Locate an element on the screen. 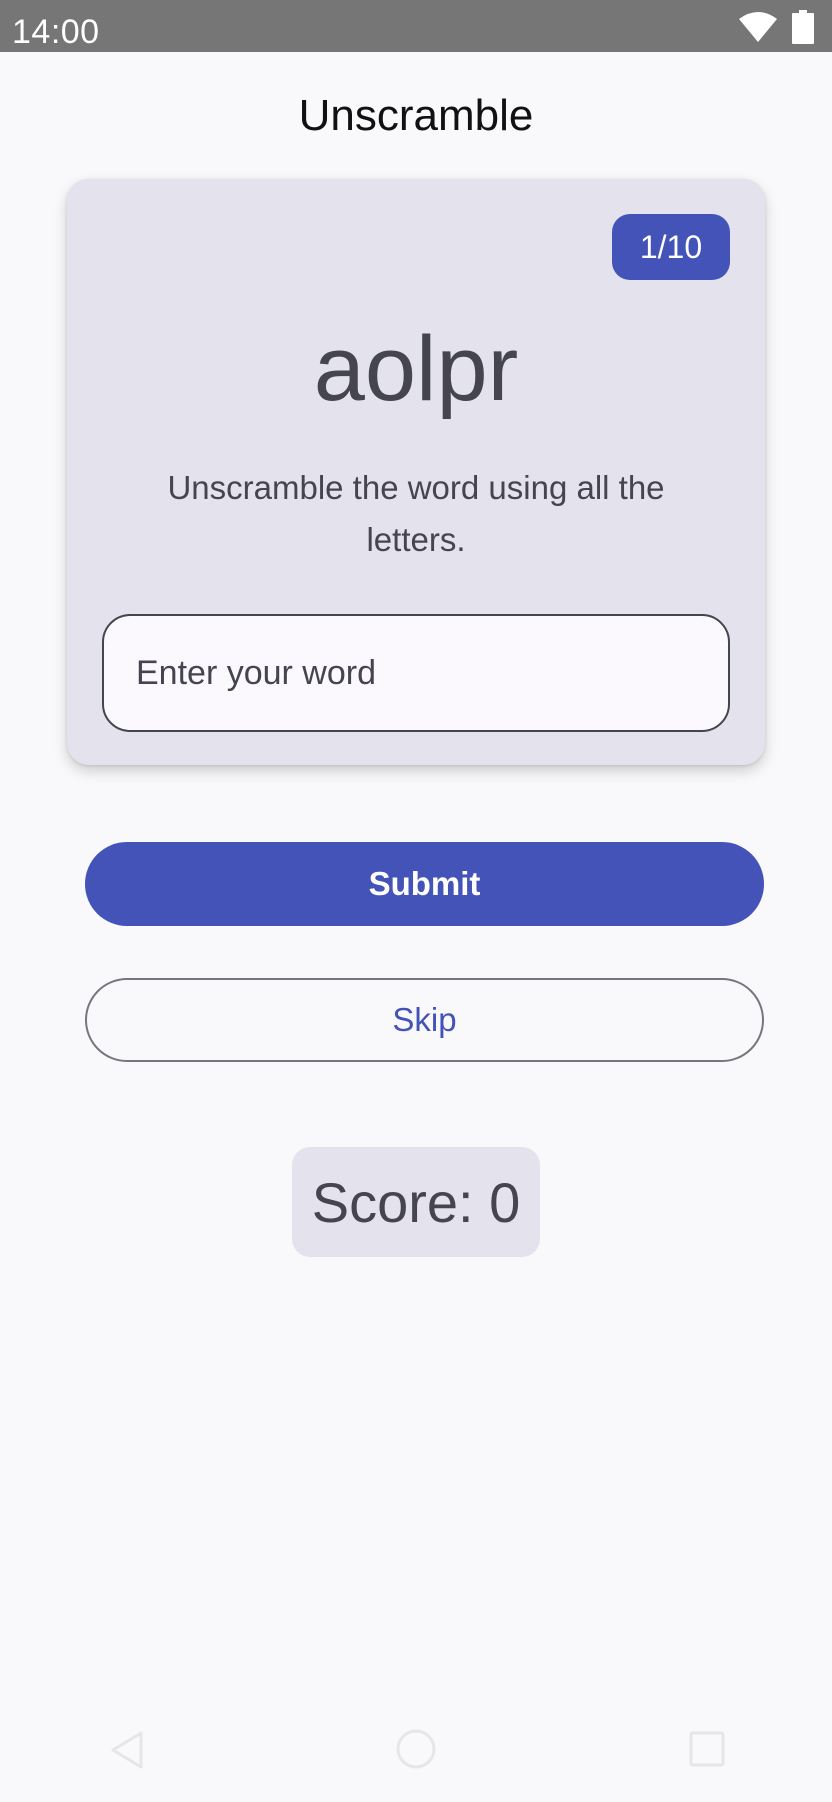  scrambled-word: aolpr is located at coordinates (416, 369).